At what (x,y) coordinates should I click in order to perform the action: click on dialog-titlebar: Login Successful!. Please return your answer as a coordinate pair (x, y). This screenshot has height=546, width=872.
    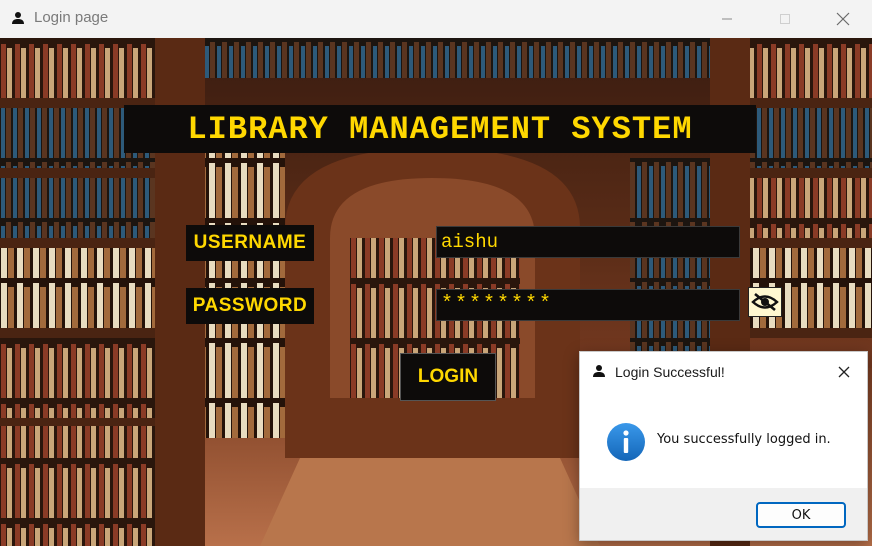
    Looking at the image, I should click on (723, 372).